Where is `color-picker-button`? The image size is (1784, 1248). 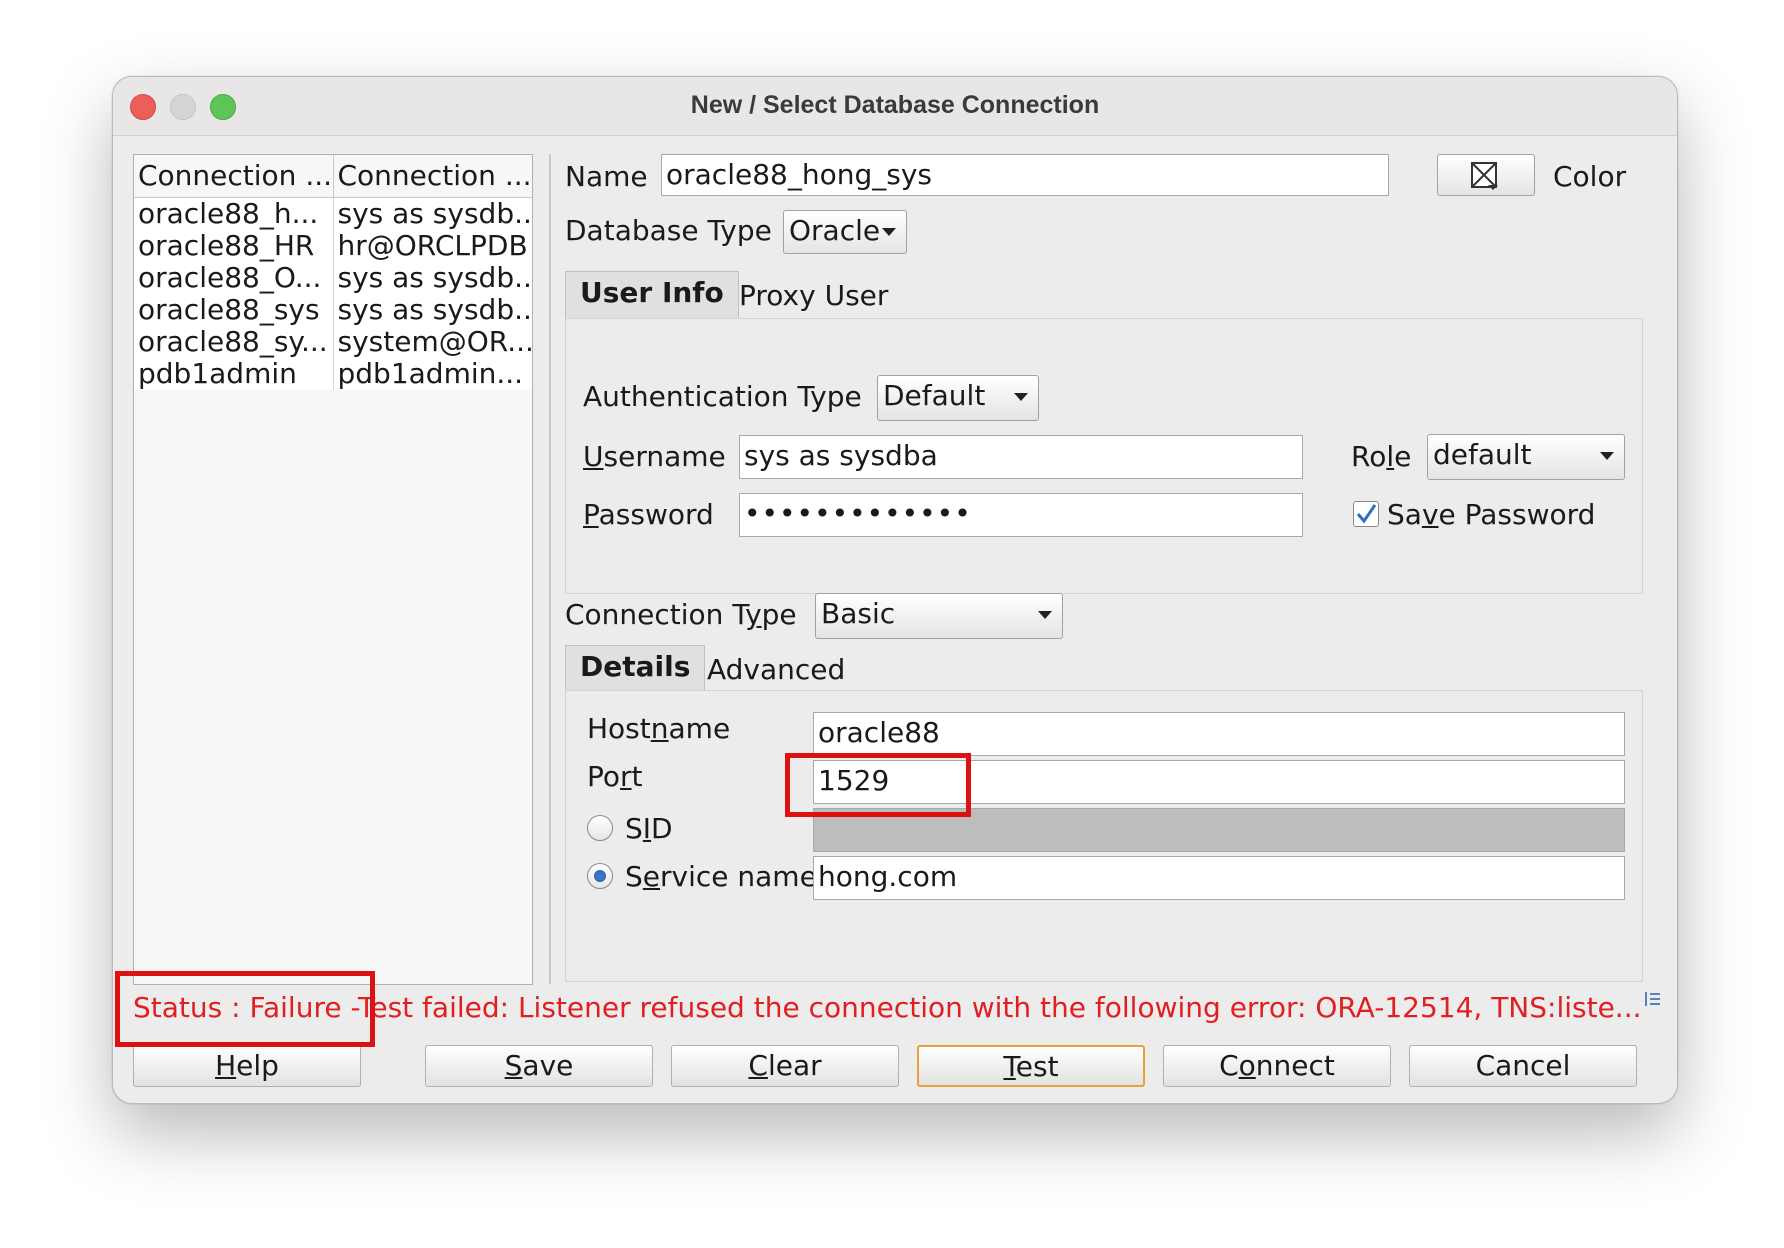
color-picker-button is located at coordinates (1486, 175).